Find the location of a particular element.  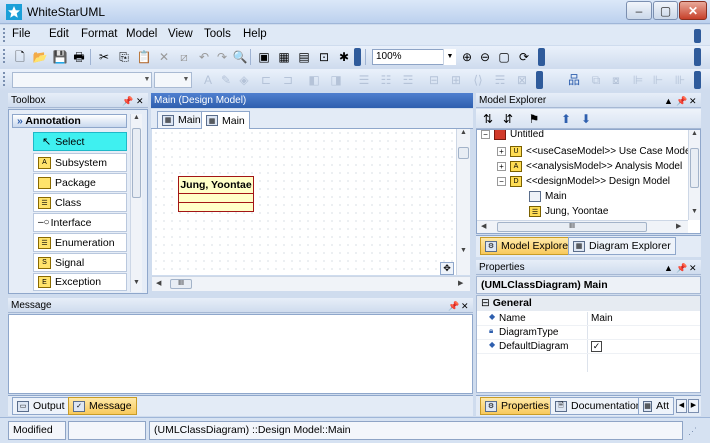

pin-icon: 📌 is located at coordinates (681, 268).